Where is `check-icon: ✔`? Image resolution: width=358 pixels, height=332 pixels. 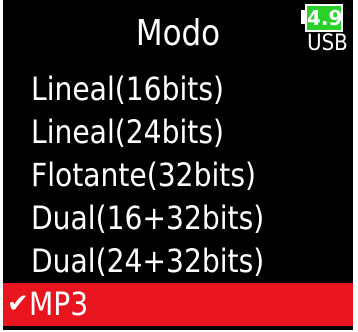 check-icon: ✔ is located at coordinates (18, 304).